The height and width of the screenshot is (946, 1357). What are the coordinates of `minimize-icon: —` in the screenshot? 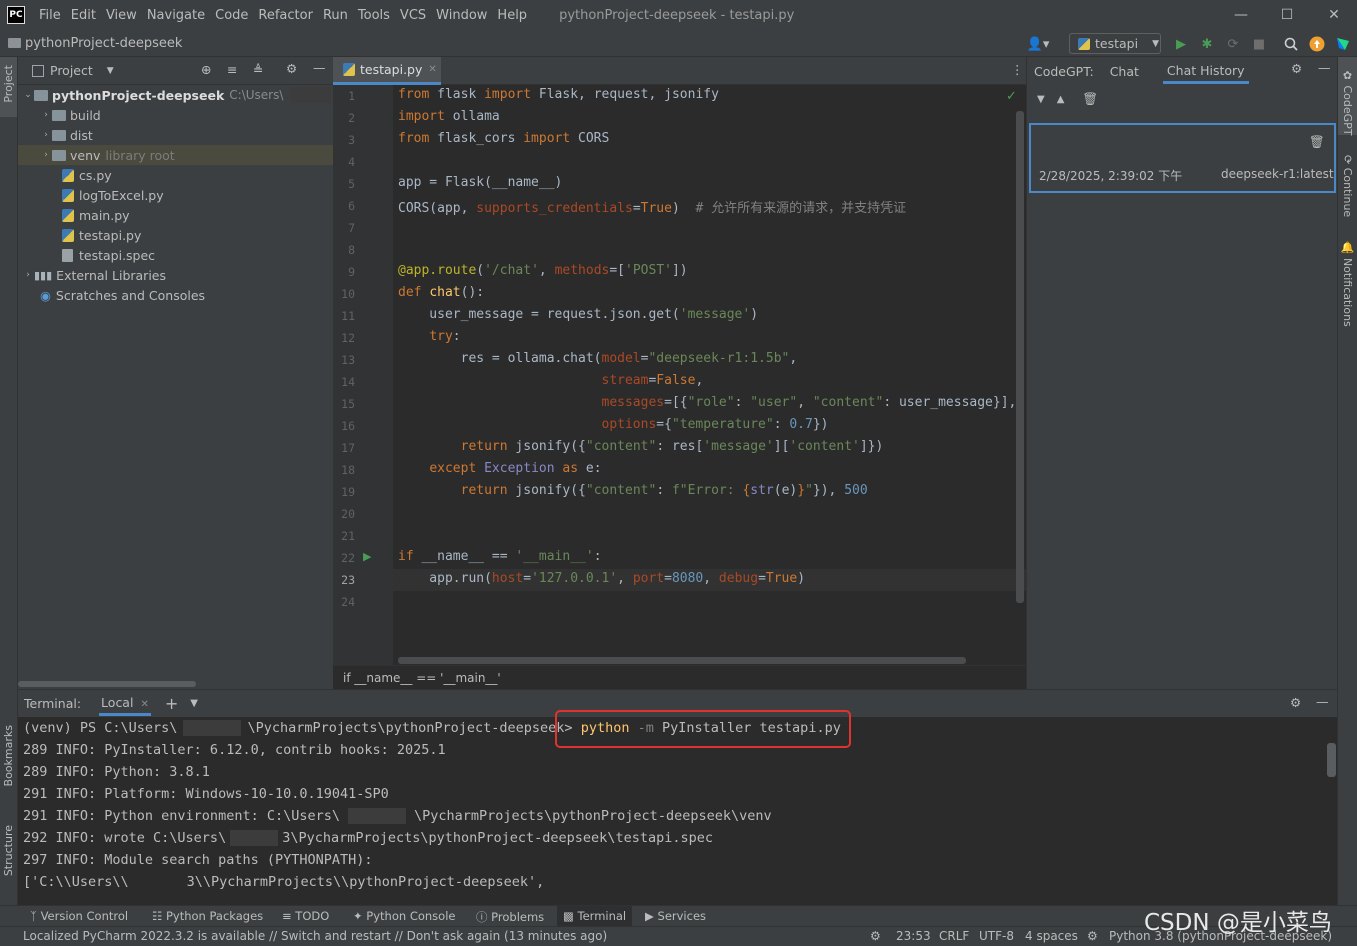 It's located at (1241, 15).